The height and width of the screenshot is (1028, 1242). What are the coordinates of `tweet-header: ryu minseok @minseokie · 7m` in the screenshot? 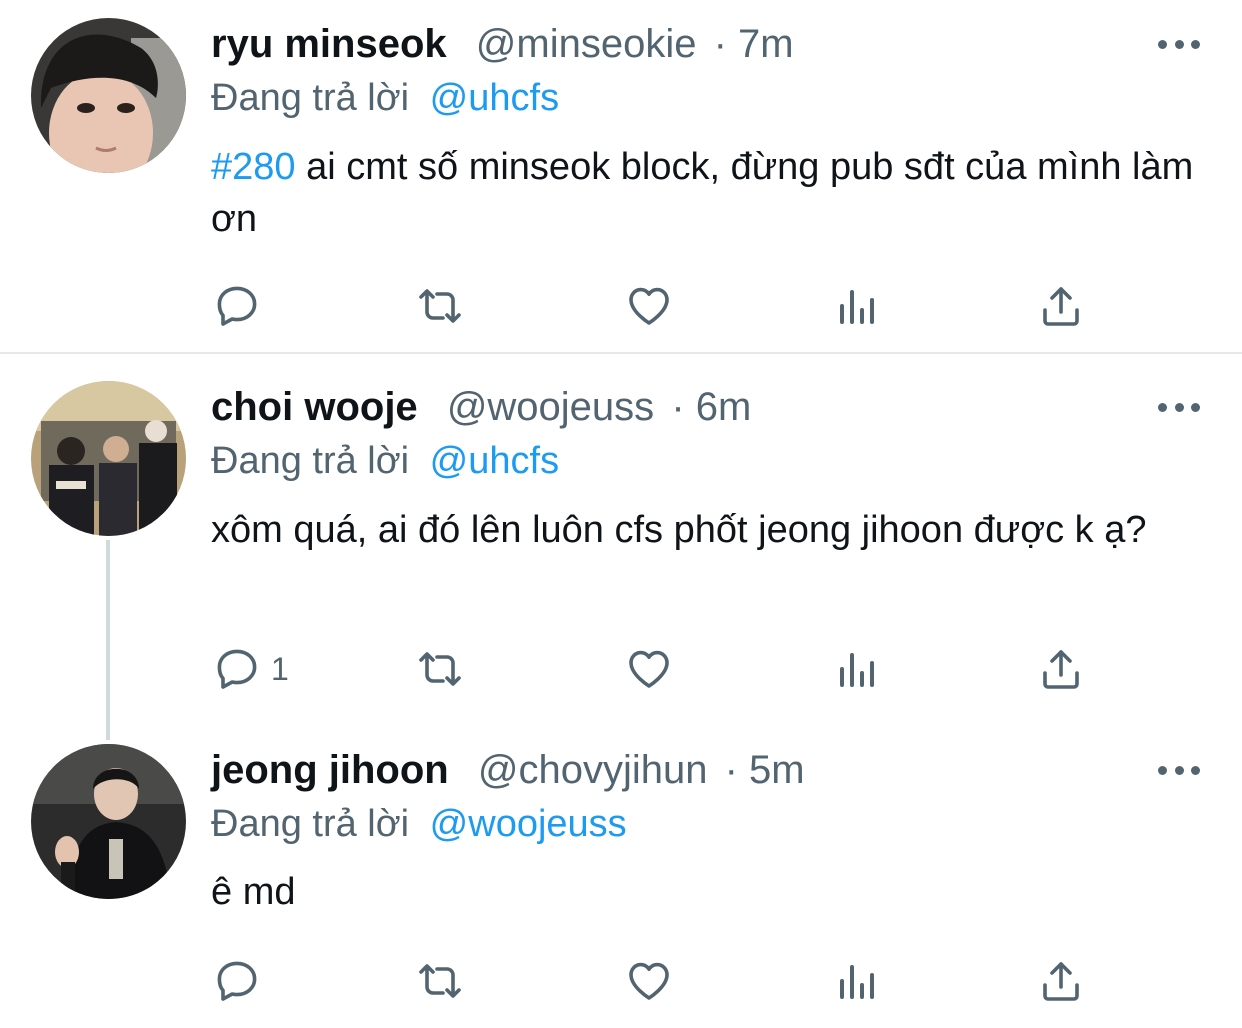 It's located at (502, 44).